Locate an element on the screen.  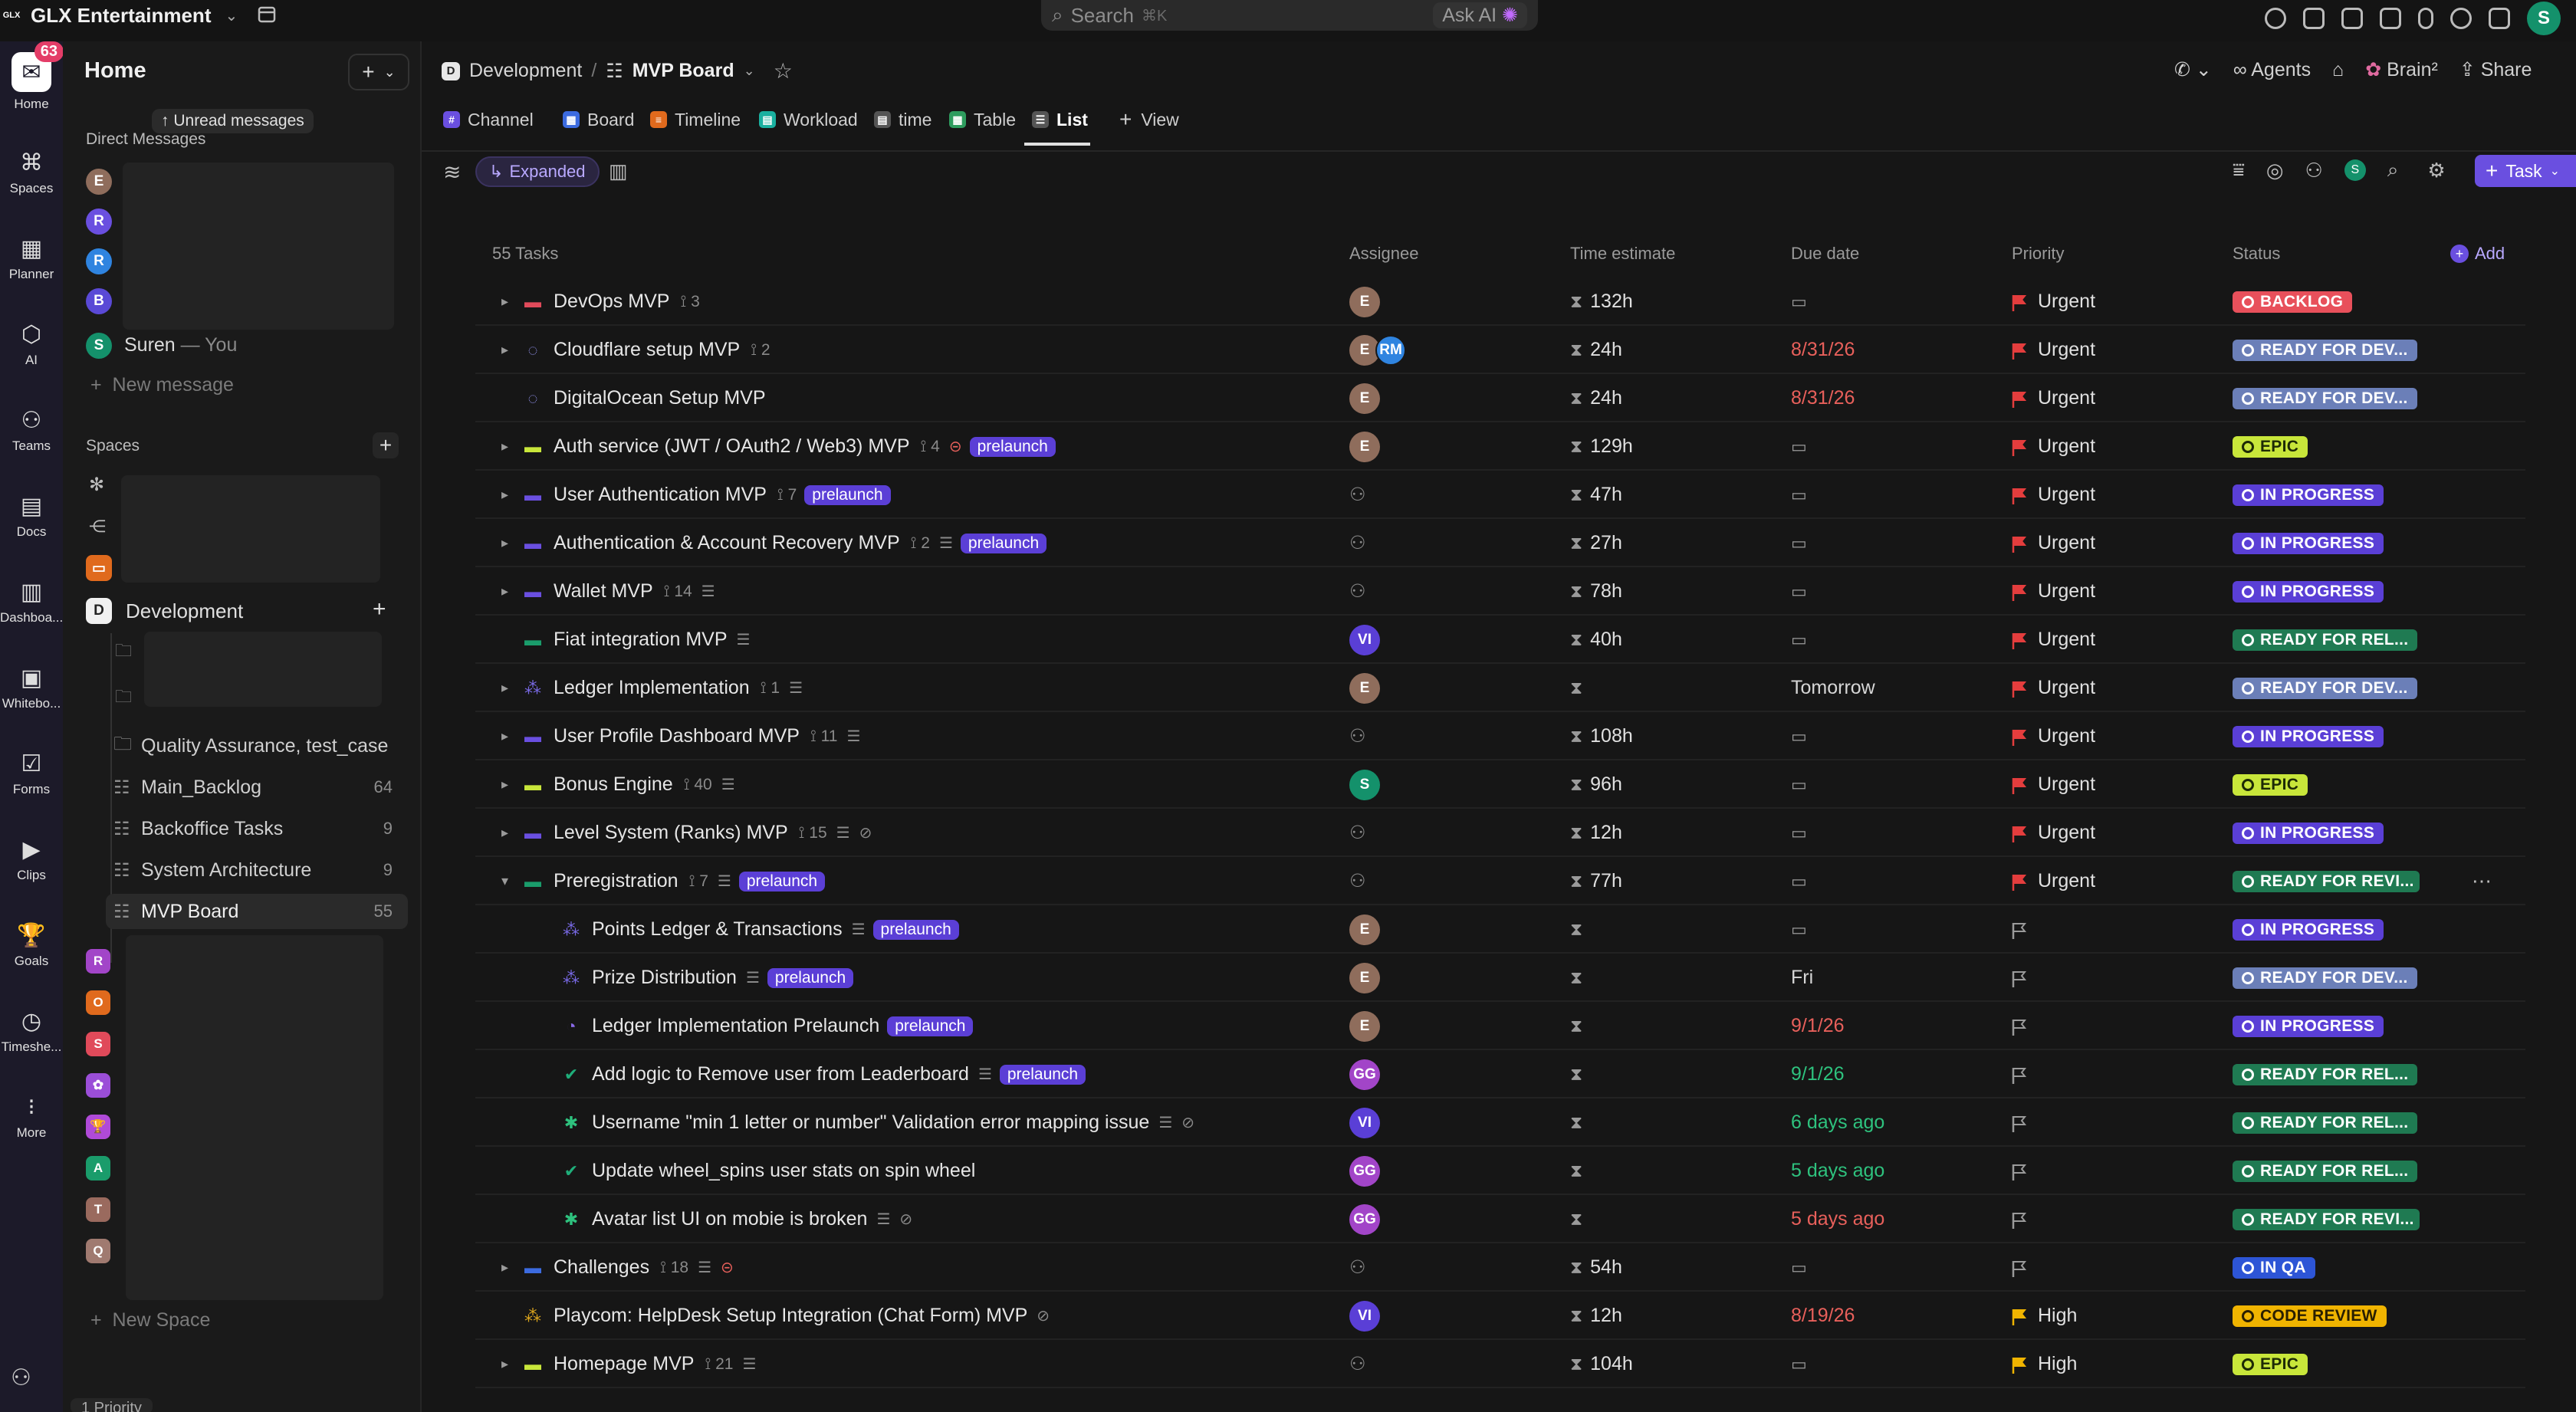
time-estimate-cell: ⧗ 129h is located at coordinates (1602, 446).